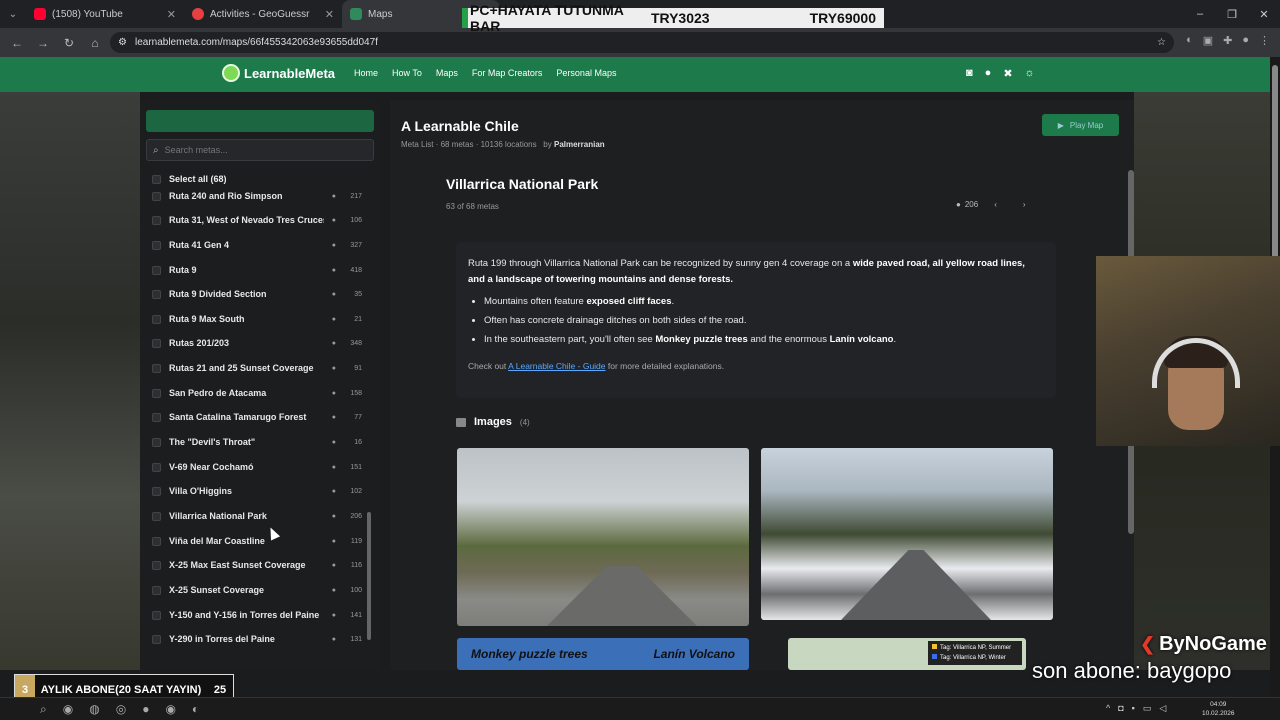  I want to click on tray-icon: ▪, so click(1133, 708).